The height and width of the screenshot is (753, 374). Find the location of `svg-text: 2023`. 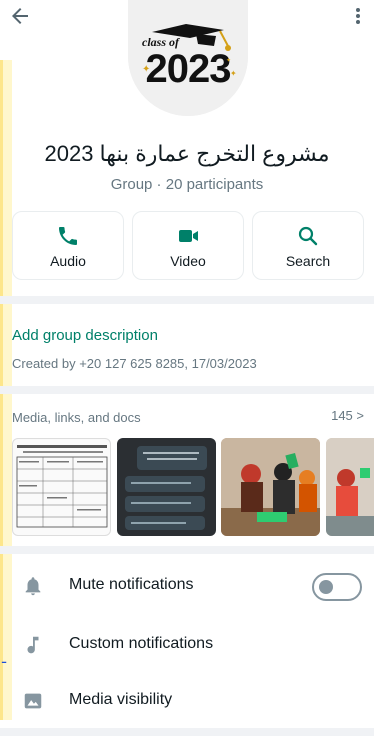

svg-text: 2023 is located at coordinates (188, 69).